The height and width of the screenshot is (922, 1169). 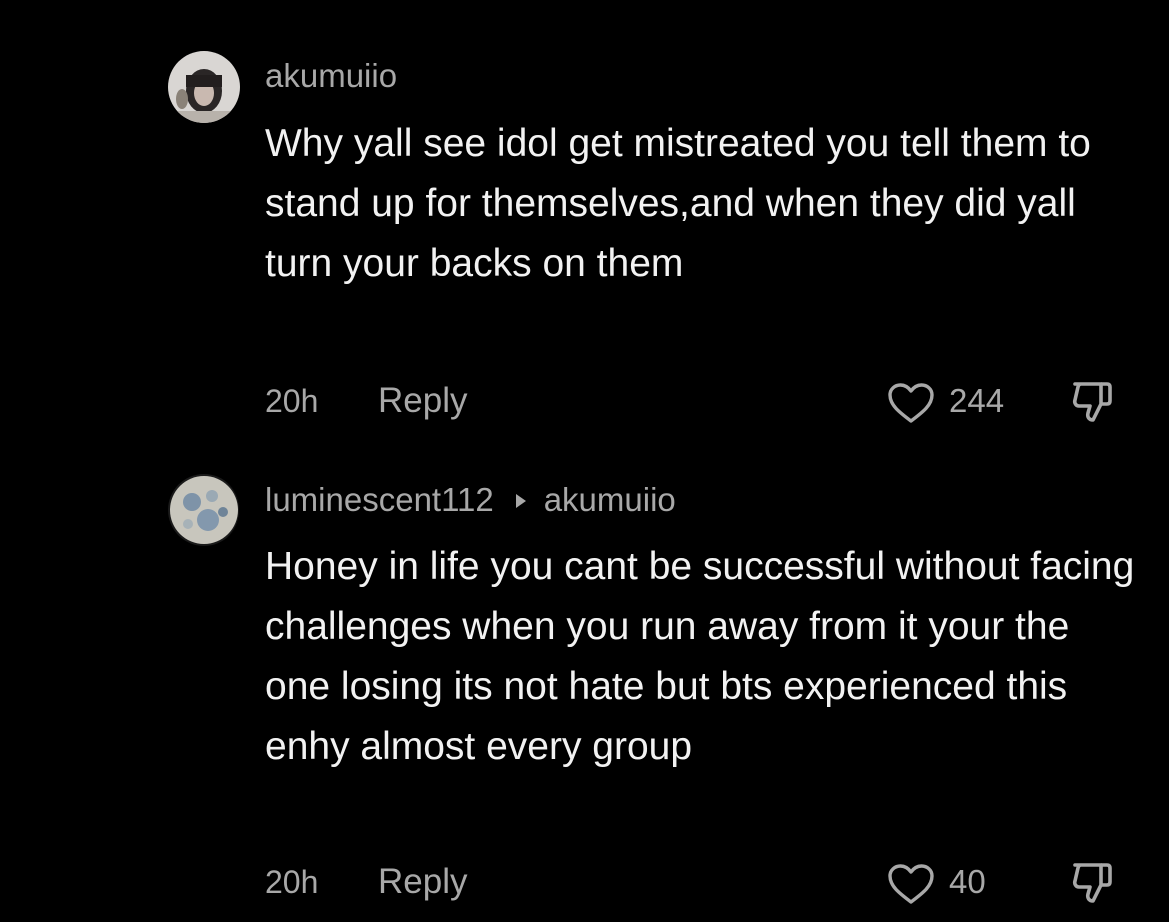 I want to click on like-count: 40, so click(x=967, y=881).